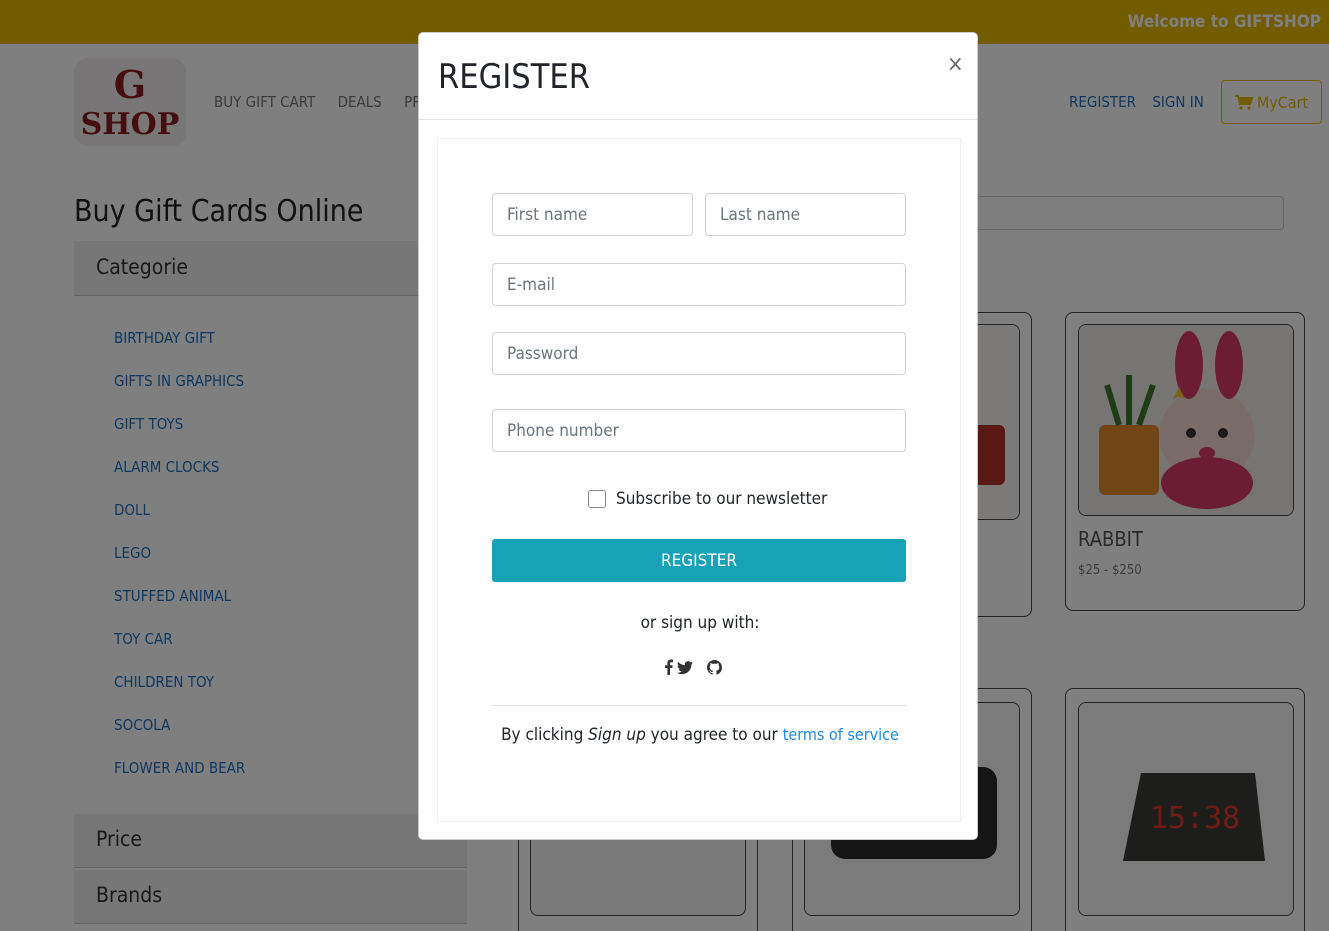  I want to click on register-button: REGISTER, so click(699, 560).